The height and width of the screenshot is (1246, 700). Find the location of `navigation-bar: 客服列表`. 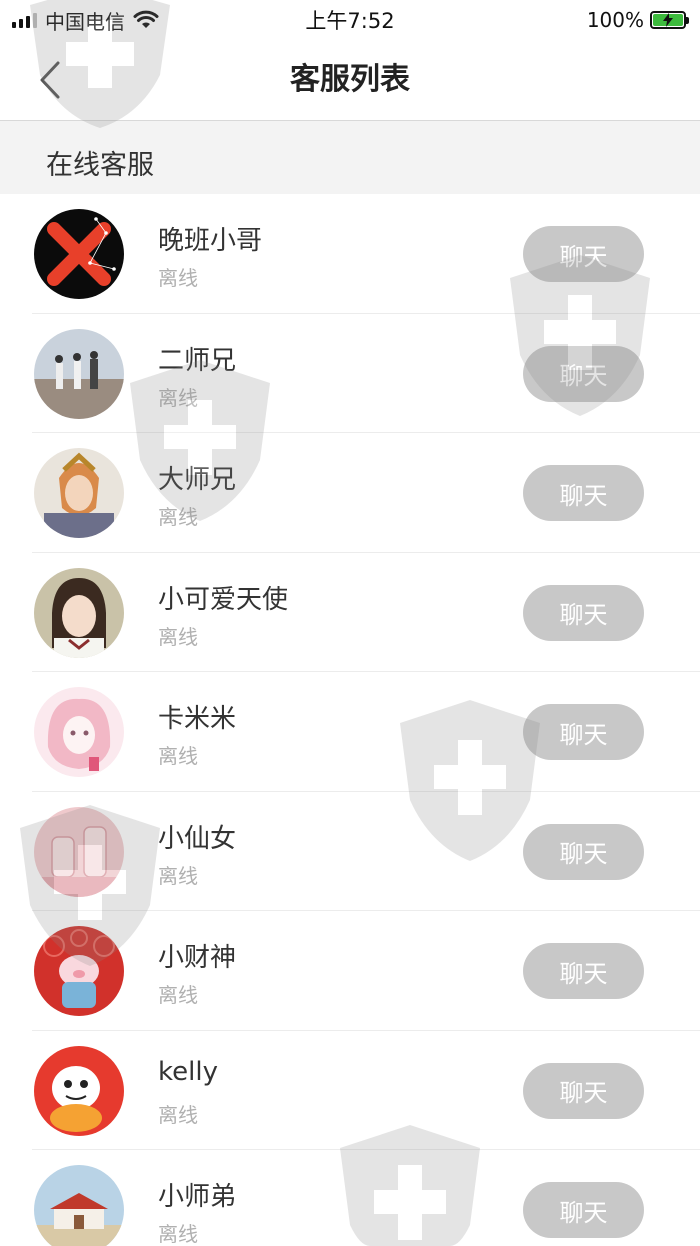

navigation-bar: 客服列表 is located at coordinates (350, 80).